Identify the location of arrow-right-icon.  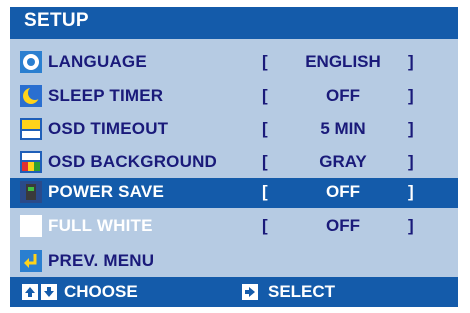
(250, 292).